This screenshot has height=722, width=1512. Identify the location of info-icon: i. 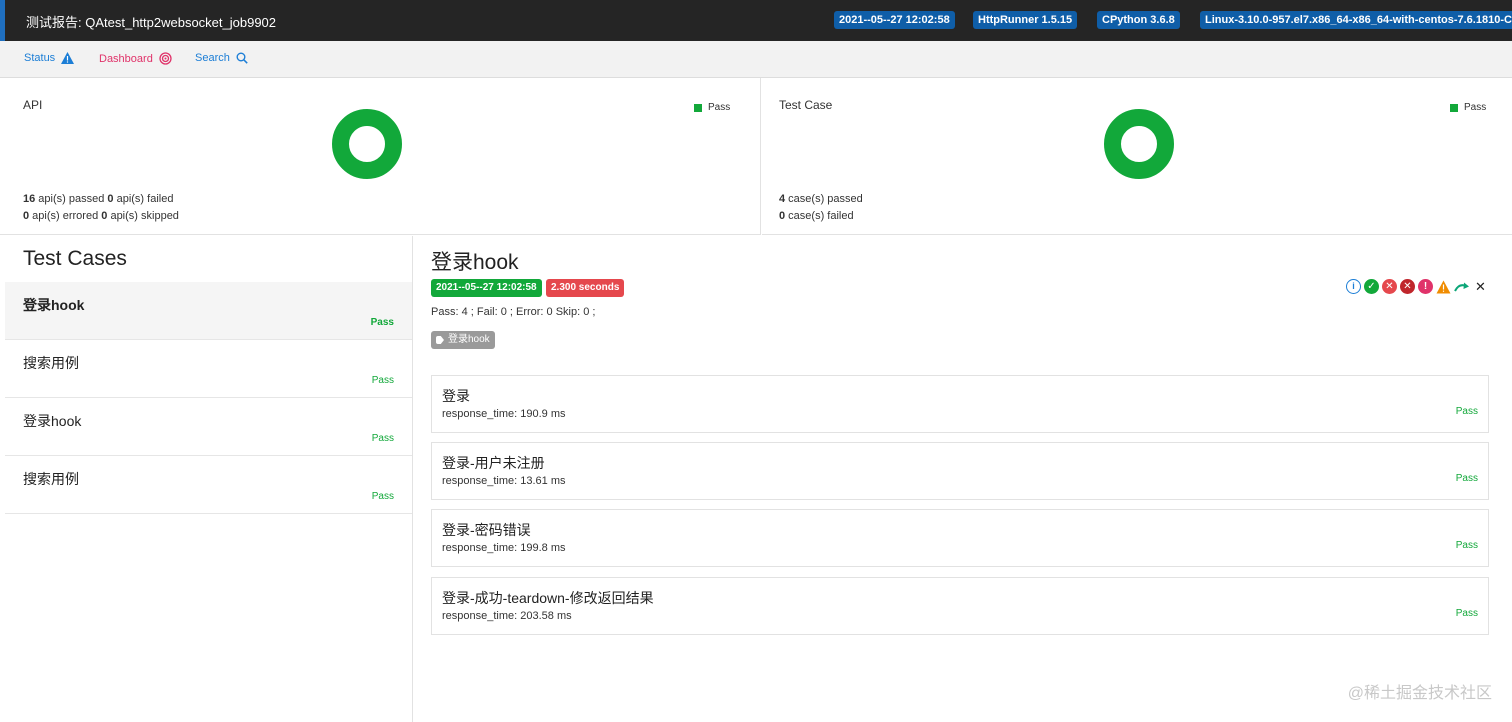
(1353, 286).